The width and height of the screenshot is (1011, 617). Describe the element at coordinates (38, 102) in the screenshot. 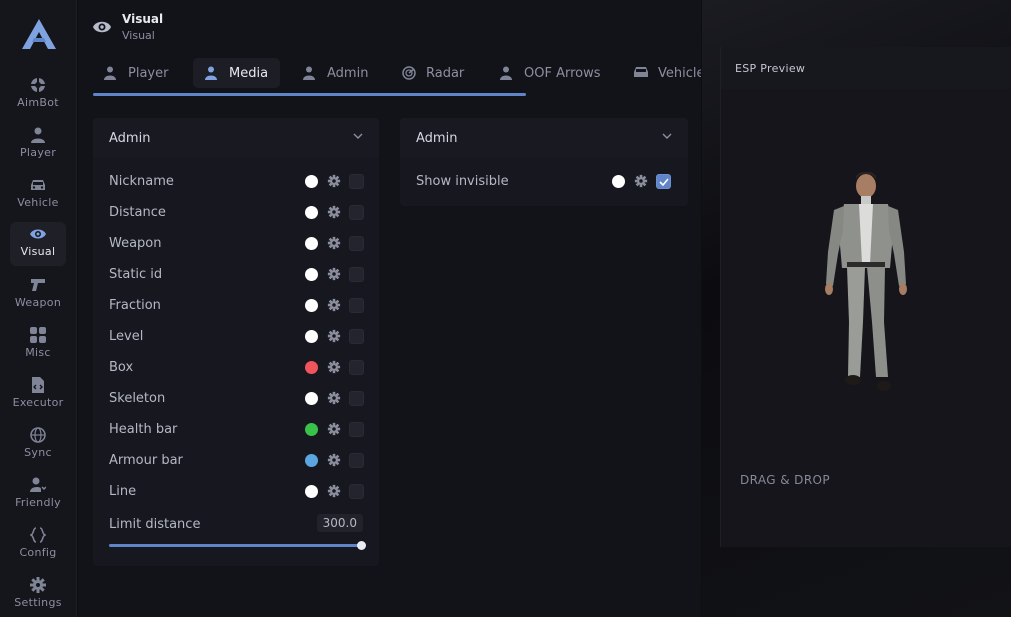

I see `sidebar-item-label: AimBot` at that location.